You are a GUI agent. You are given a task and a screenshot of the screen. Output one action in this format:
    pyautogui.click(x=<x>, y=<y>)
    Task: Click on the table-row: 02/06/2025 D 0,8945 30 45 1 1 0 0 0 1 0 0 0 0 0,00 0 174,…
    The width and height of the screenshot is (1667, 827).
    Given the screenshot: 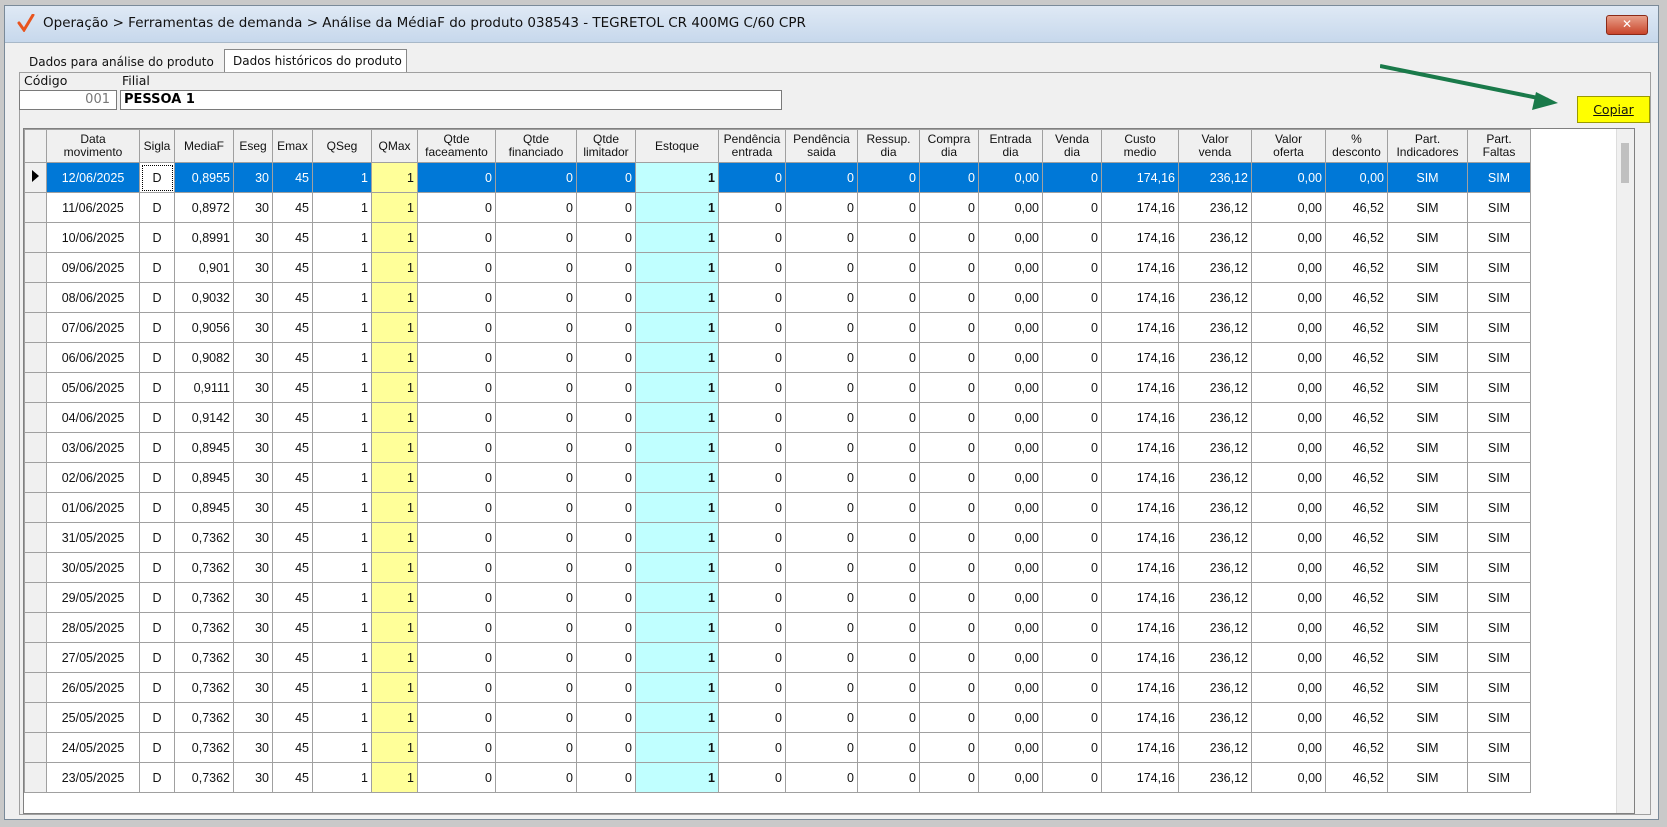 What is the action you would take?
    pyautogui.click(x=777, y=477)
    